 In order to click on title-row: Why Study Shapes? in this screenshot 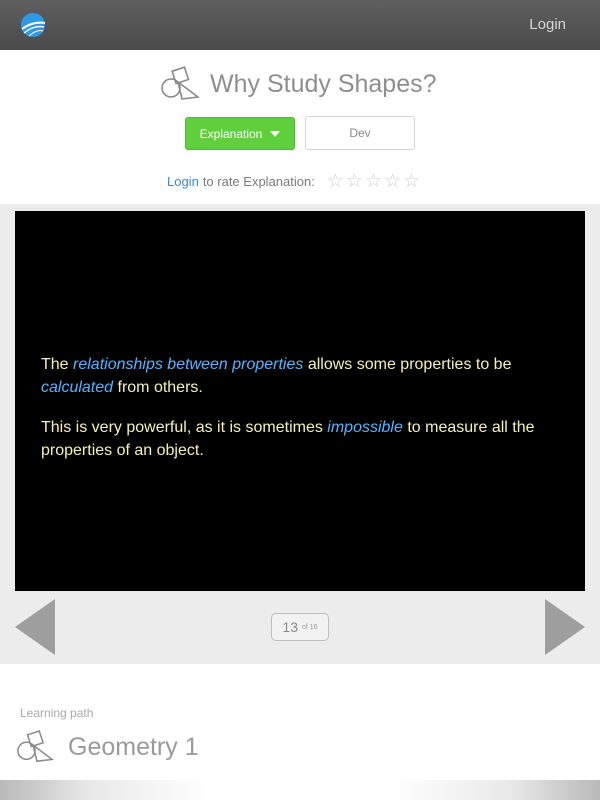, I will do `click(298, 84)`.